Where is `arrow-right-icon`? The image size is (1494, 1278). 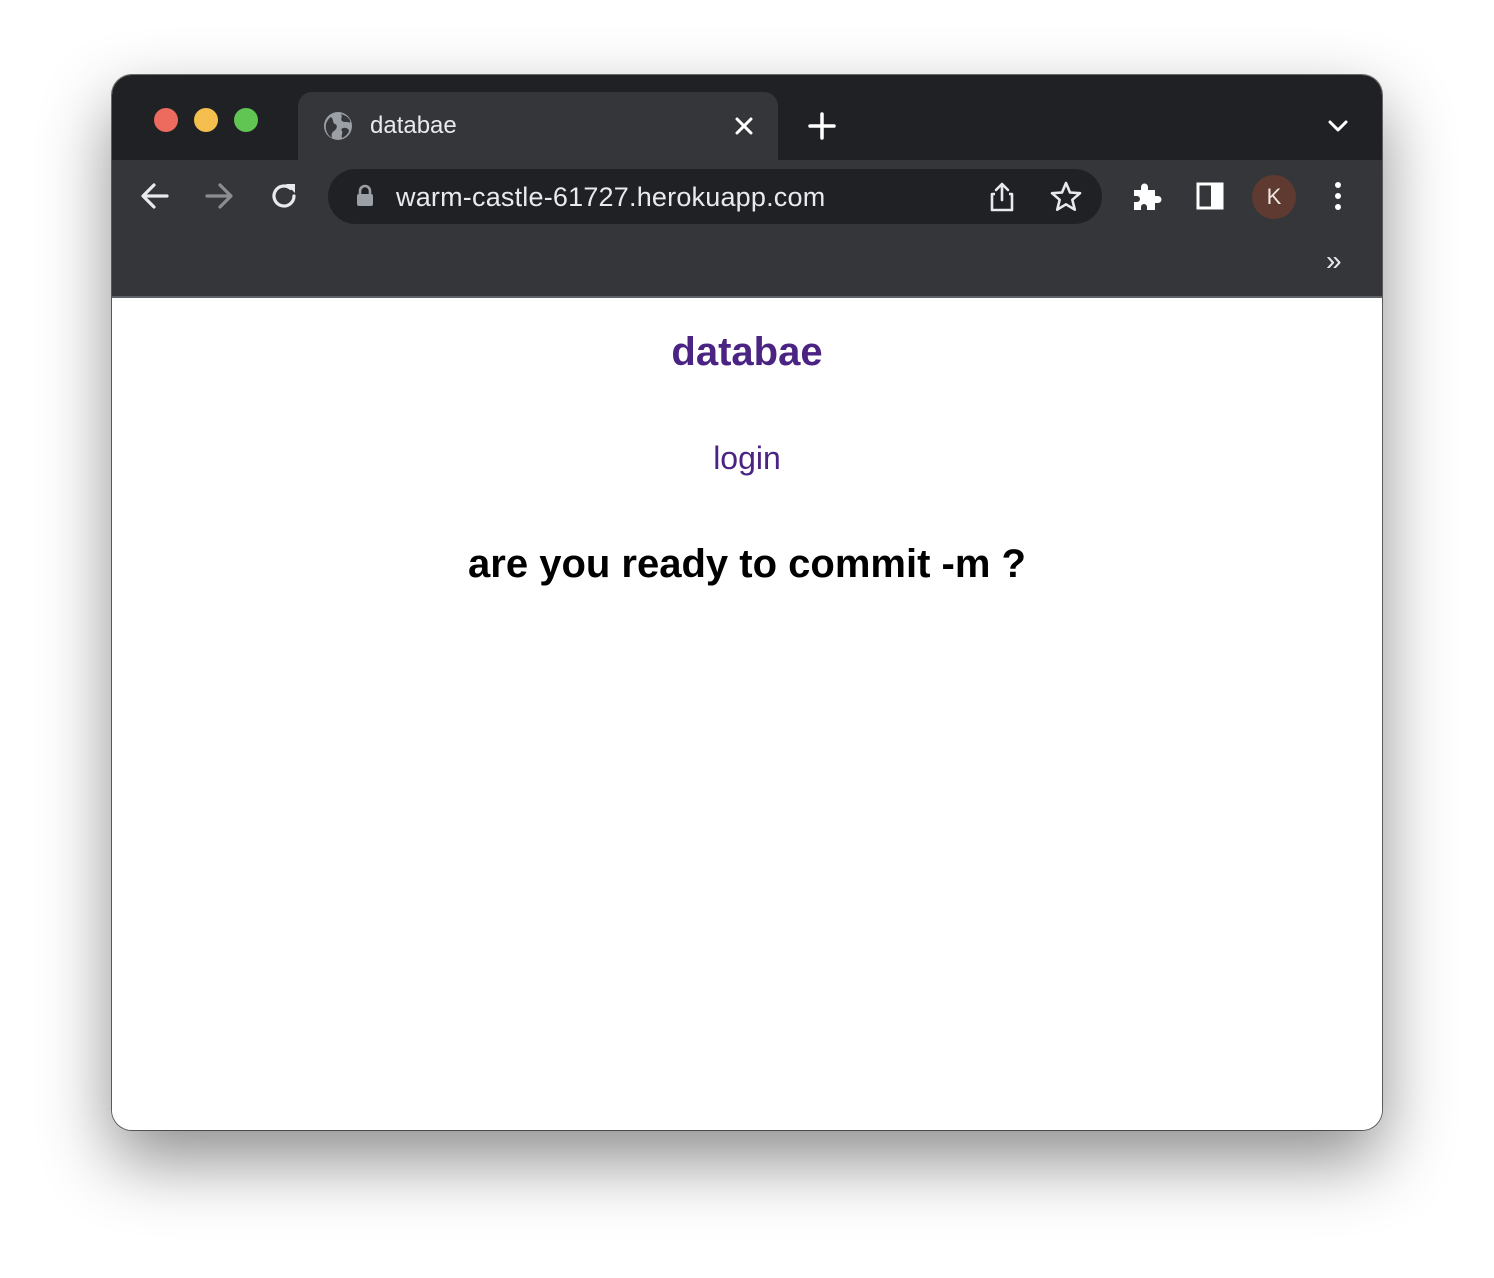 arrow-right-icon is located at coordinates (219, 196).